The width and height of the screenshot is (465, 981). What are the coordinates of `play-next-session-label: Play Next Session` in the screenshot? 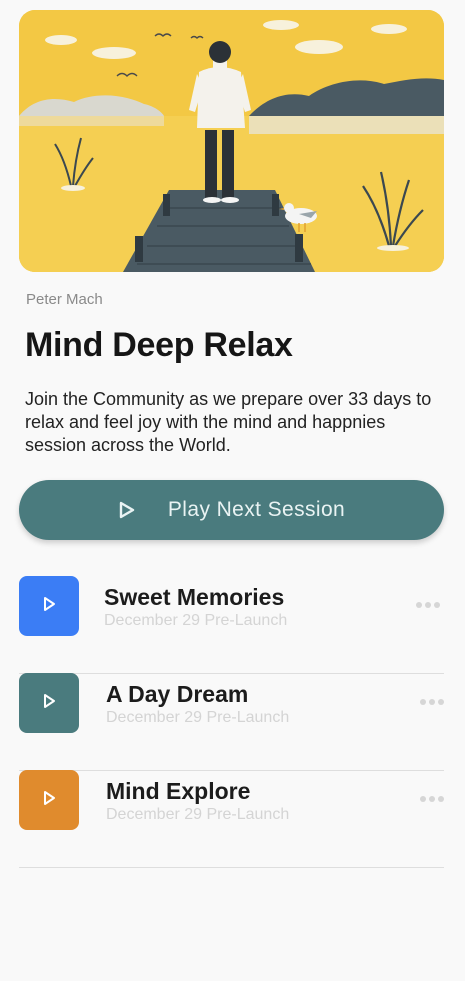 It's located at (256, 509).